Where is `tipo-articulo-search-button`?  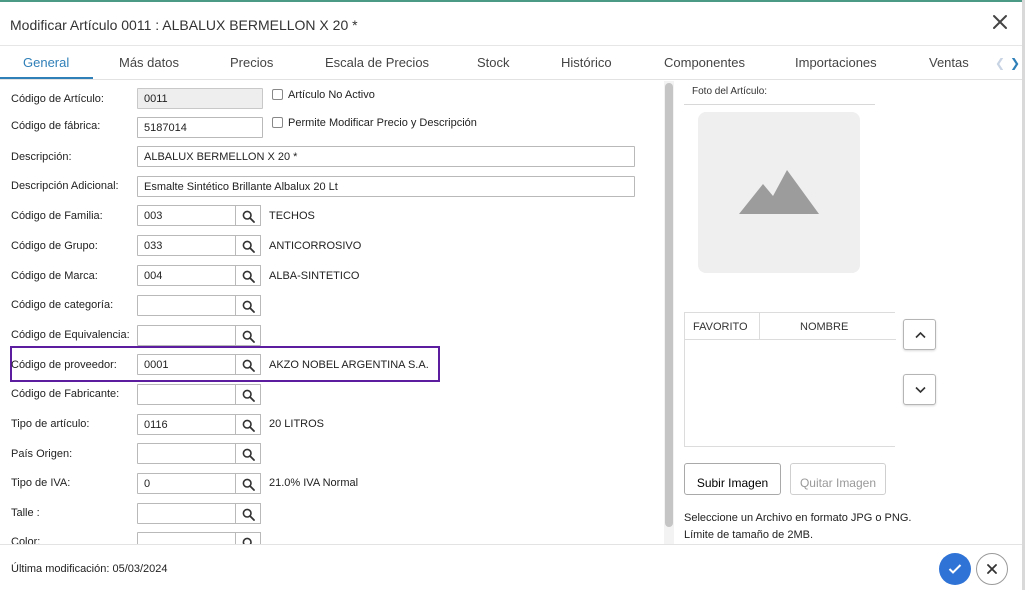
tipo-articulo-search-button is located at coordinates (248, 424).